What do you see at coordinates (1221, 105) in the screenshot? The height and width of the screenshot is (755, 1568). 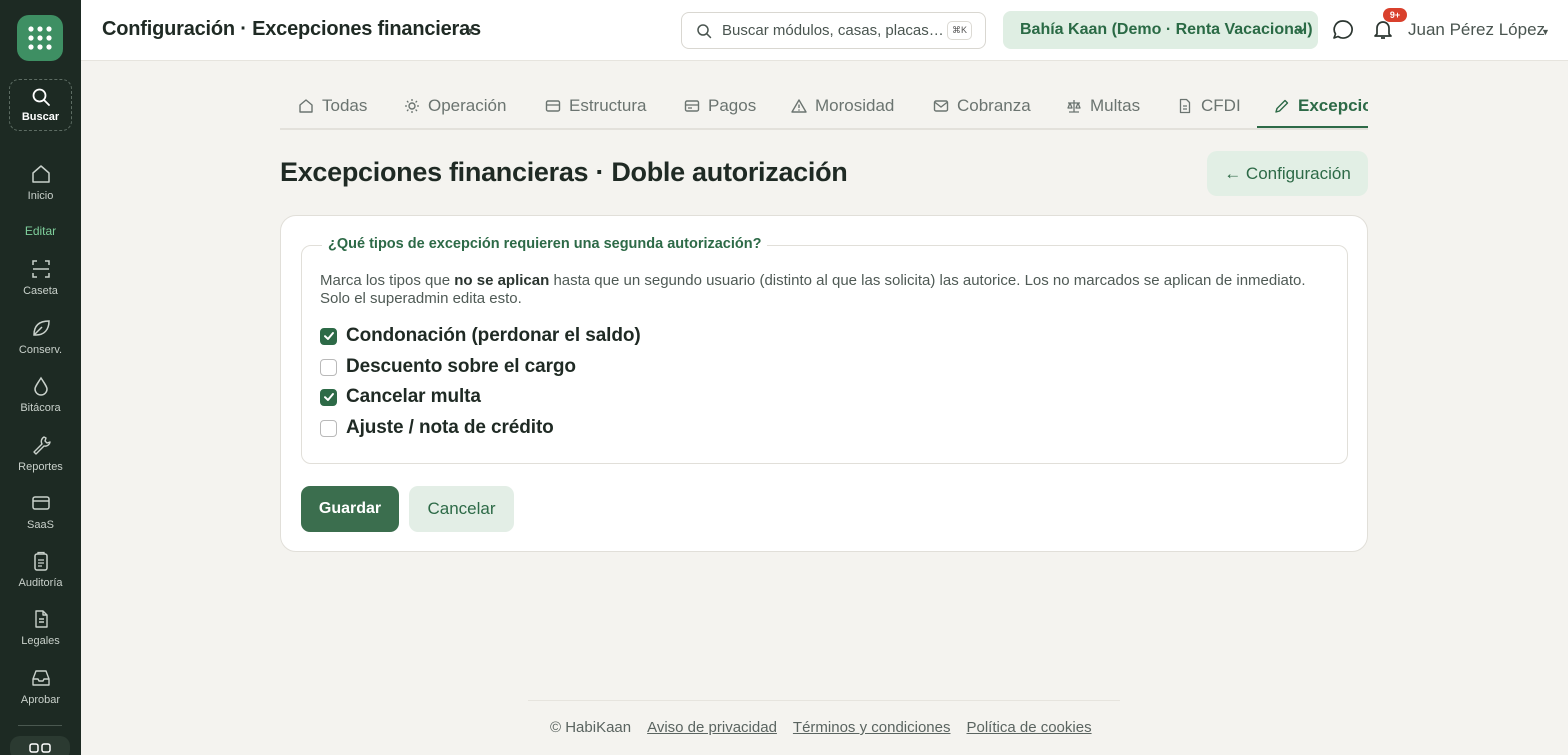 I see `tab-label: CFDI` at bounding box center [1221, 105].